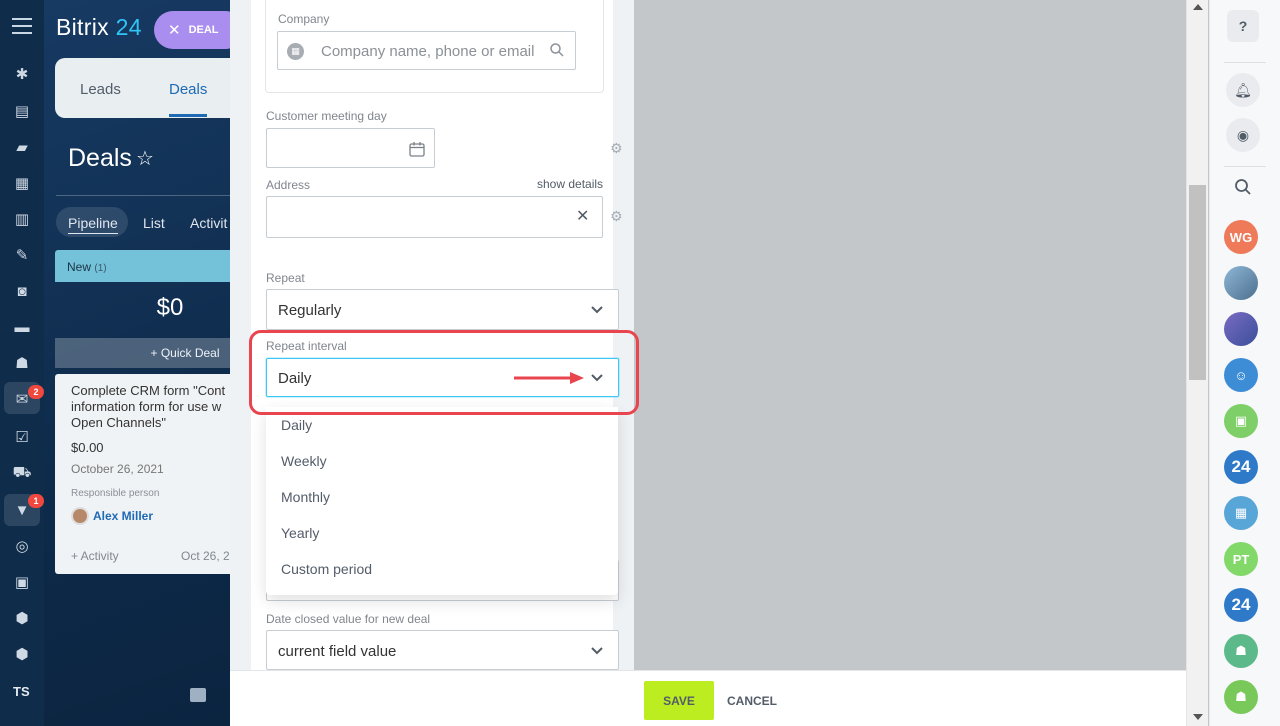 The image size is (1280, 726). I want to click on form-footer: SAVE CANCEL, so click(708, 698).